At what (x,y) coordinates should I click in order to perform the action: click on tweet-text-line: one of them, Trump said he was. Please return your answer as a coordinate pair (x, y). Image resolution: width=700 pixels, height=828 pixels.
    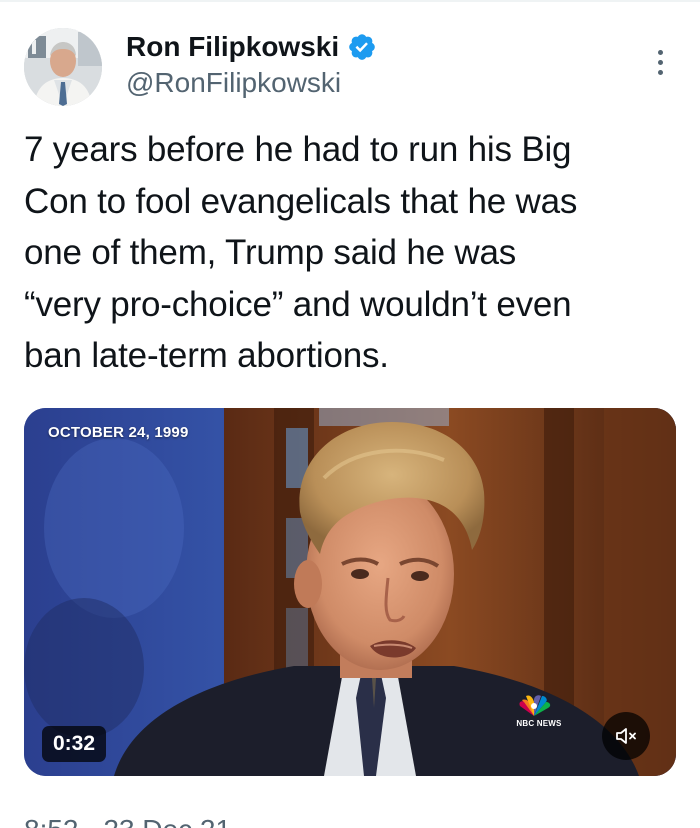
    Looking at the image, I should click on (270, 252).